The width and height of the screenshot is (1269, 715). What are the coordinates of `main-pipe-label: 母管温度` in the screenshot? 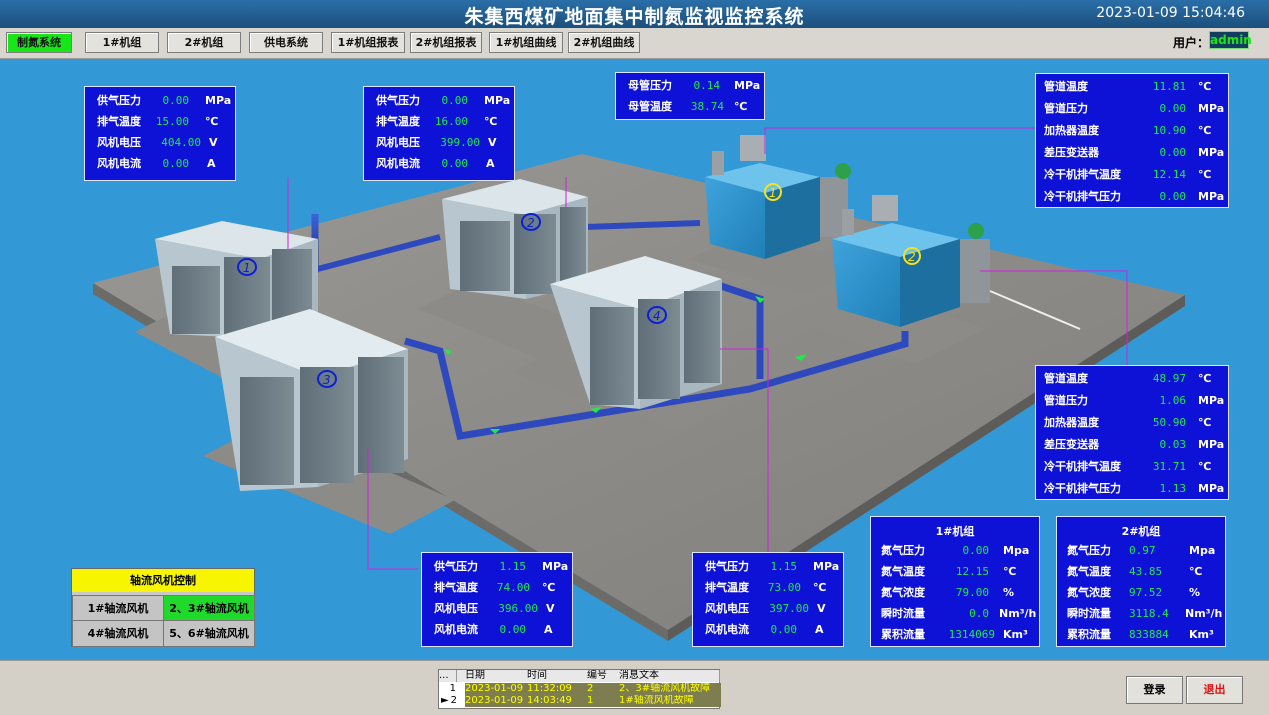 It's located at (650, 106).